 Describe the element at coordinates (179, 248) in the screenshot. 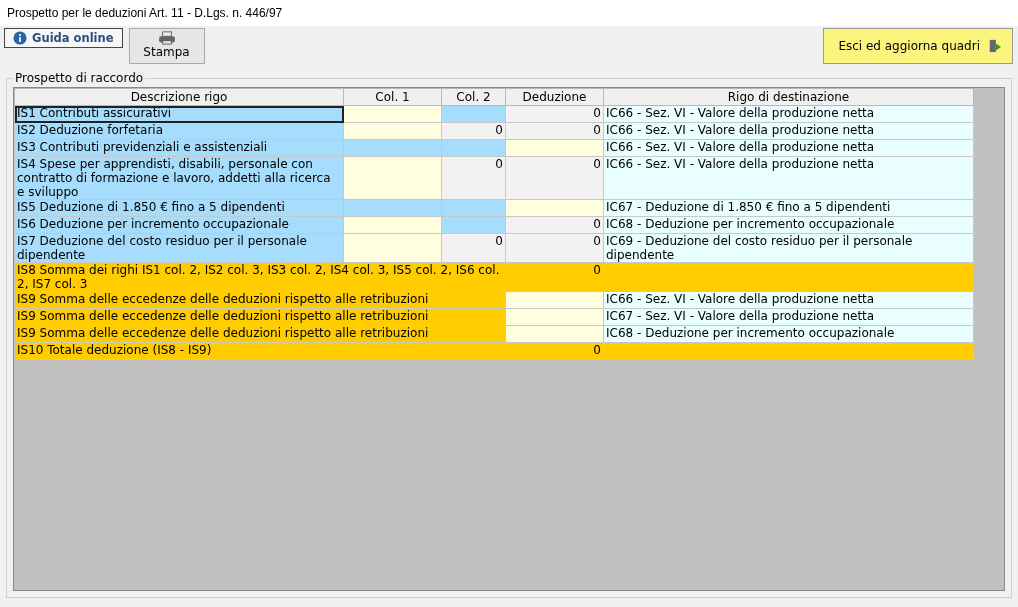

I see `table-cell: IS7 Deduzione del costo residuo per il personale dipendente` at that location.